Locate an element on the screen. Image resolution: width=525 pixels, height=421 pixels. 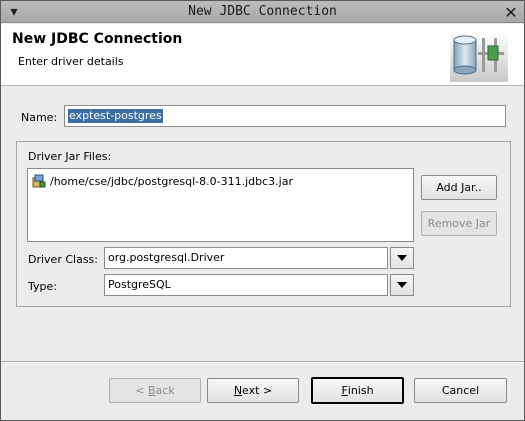
name-input: exptest-postgres is located at coordinates (285, 116).